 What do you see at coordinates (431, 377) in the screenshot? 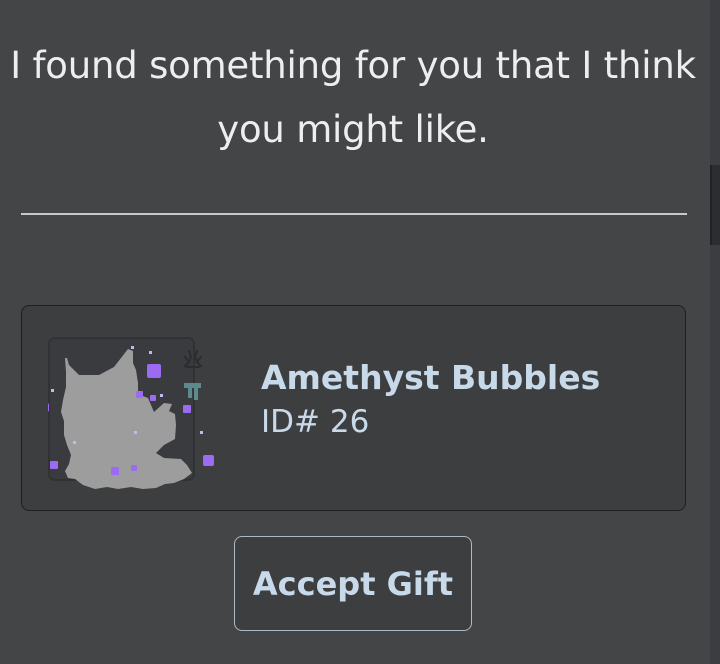
I see `pet-name: Amethyst Bubbles` at bounding box center [431, 377].